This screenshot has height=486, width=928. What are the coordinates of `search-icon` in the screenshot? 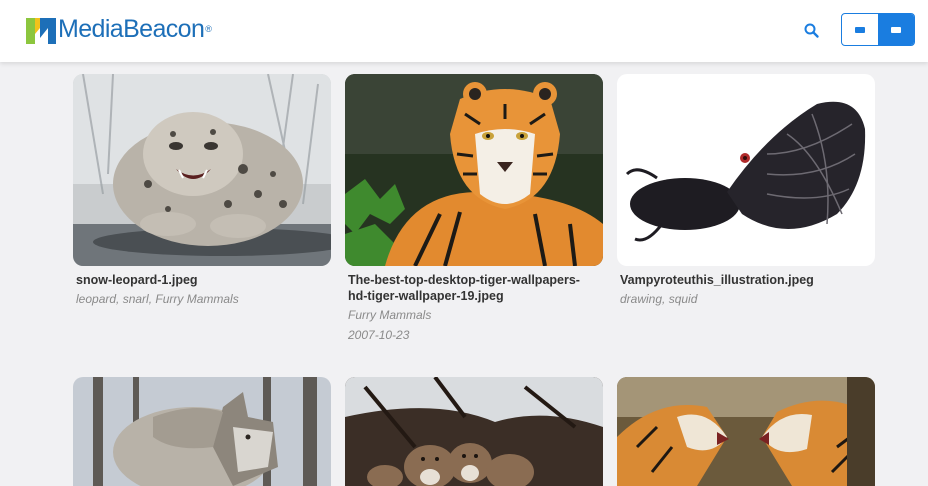 It's located at (811, 30).